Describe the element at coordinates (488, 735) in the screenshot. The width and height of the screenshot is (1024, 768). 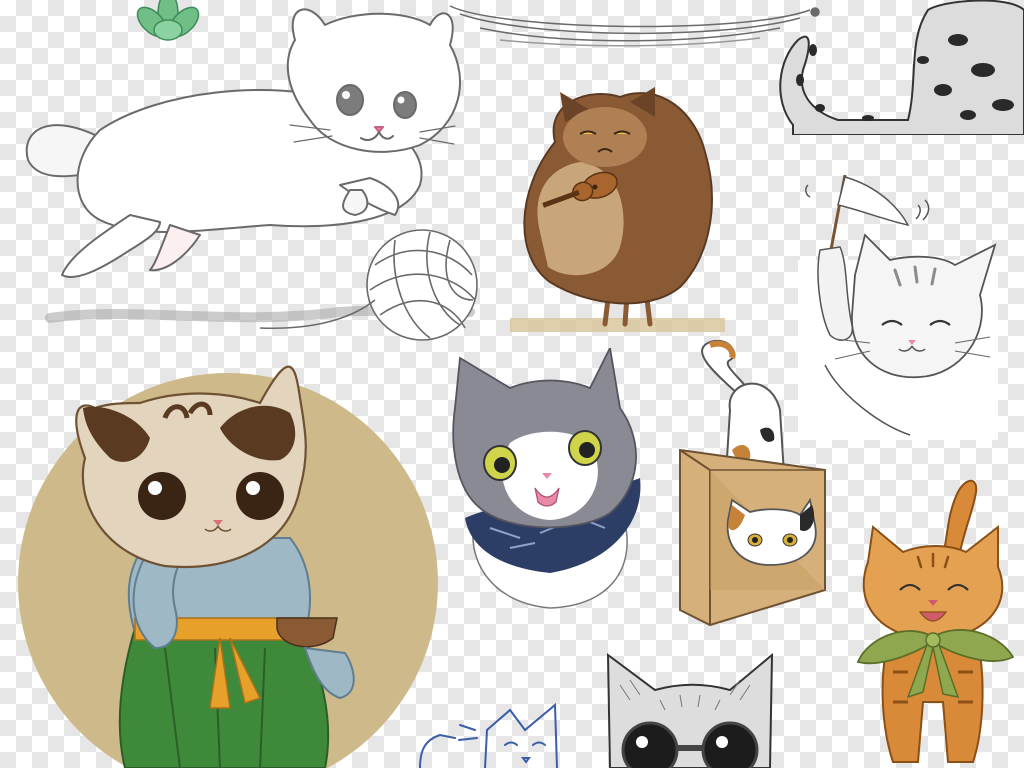
I see `outline-cat-icon` at that location.